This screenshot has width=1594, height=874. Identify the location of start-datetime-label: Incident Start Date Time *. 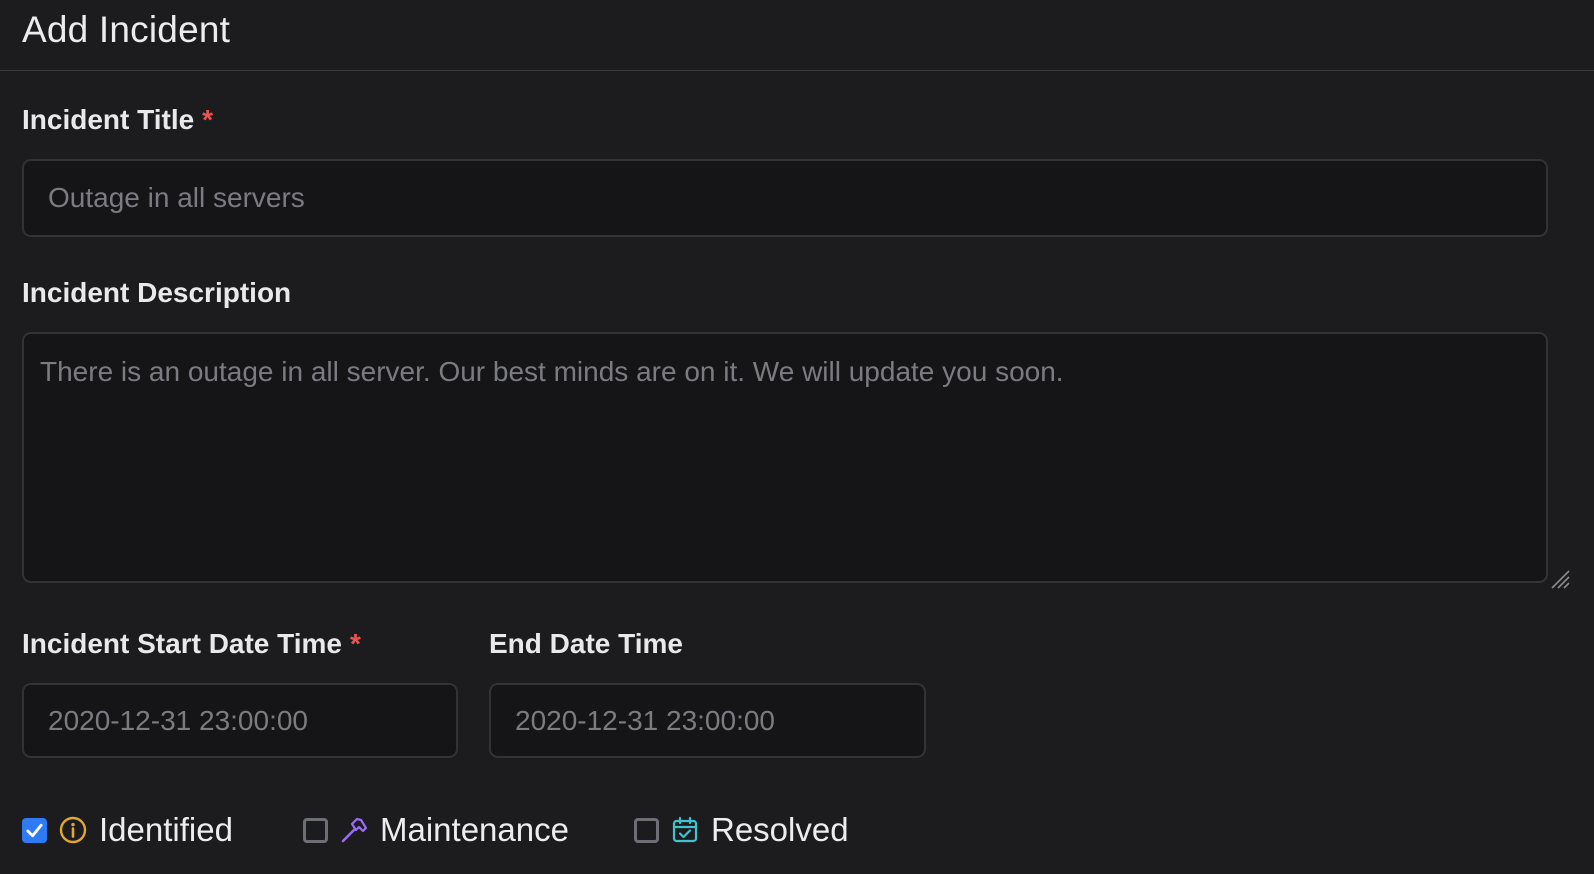
(191, 644).